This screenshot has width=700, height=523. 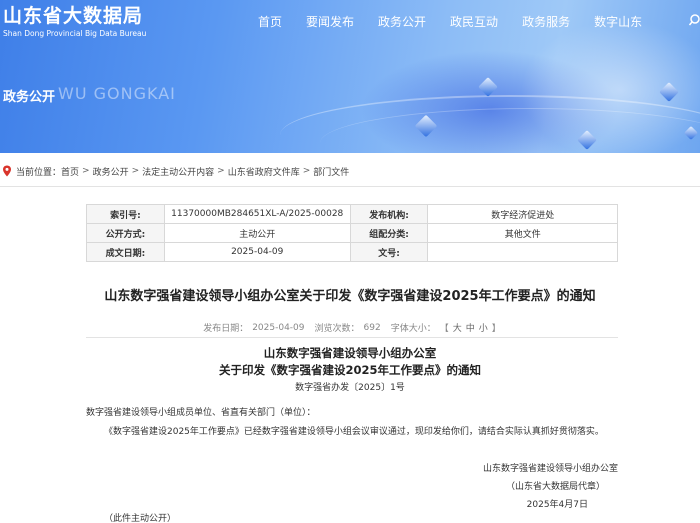 What do you see at coordinates (75, 33) in the screenshot?
I see `logo-subtitle: Shan Dong Provincial Big Data Bureau` at bounding box center [75, 33].